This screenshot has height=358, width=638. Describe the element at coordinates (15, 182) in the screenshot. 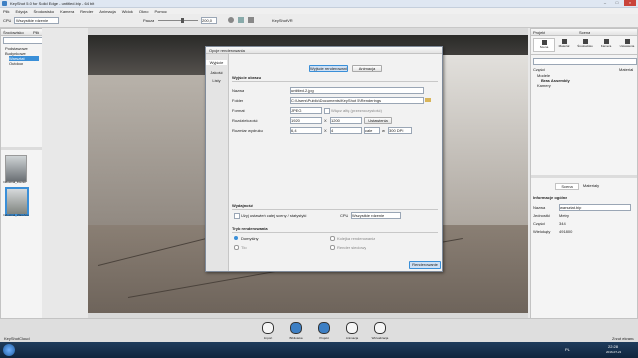

I see `env-thumbnail-label: Industrial_Interior` at that location.